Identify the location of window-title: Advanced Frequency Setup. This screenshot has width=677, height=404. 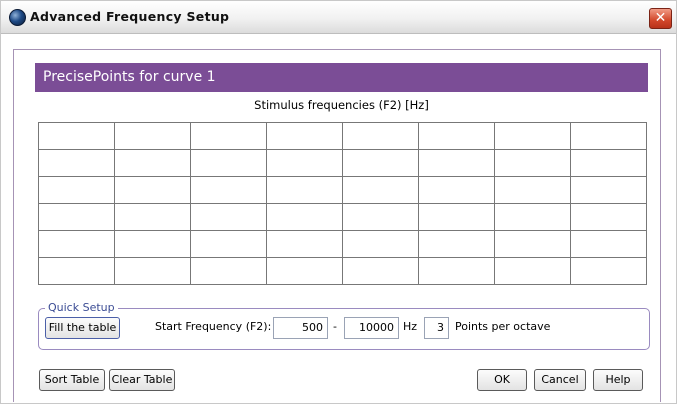
(130, 16).